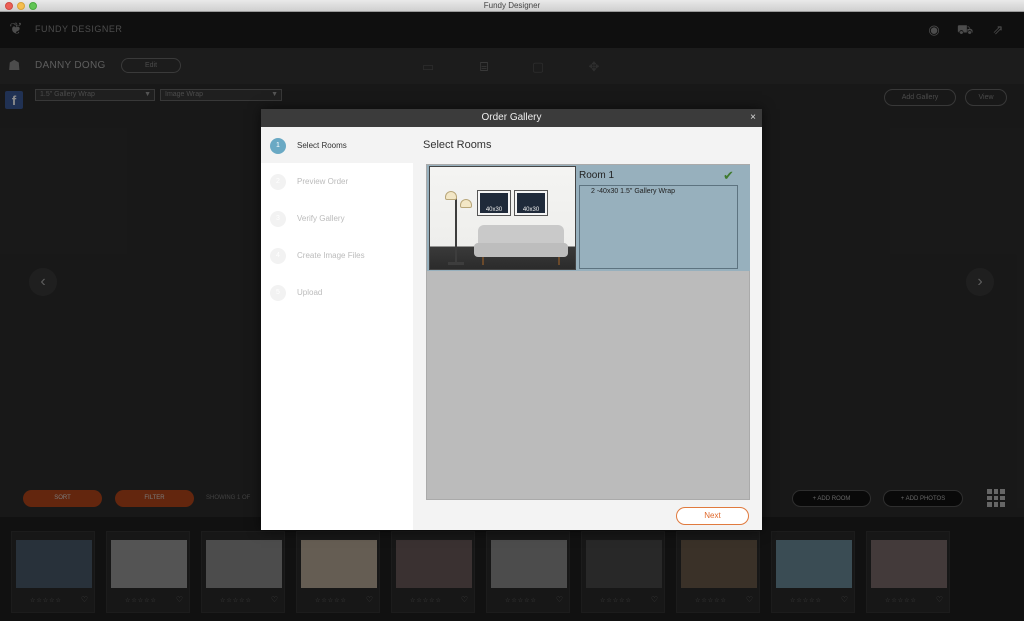 The height and width of the screenshot is (621, 1024). I want to click on step-label: Select Rooms, so click(322, 145).